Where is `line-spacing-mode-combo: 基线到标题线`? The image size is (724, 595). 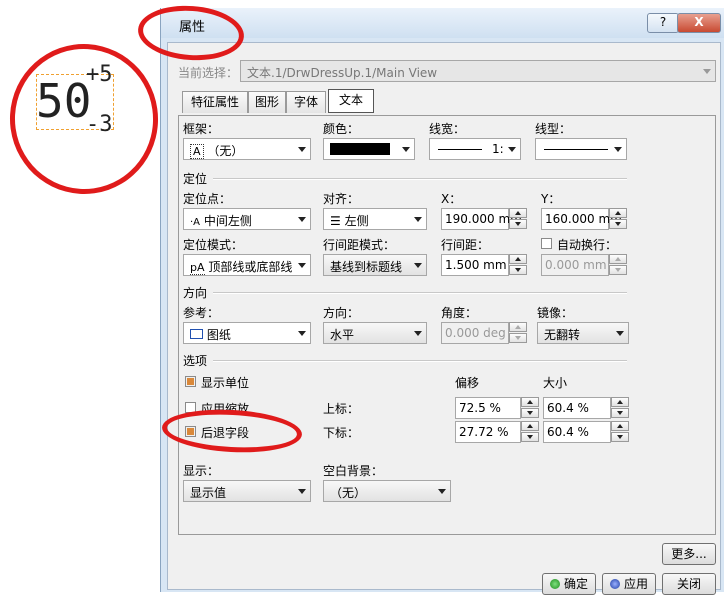
line-spacing-mode-combo: 基线到标题线 is located at coordinates (375, 265).